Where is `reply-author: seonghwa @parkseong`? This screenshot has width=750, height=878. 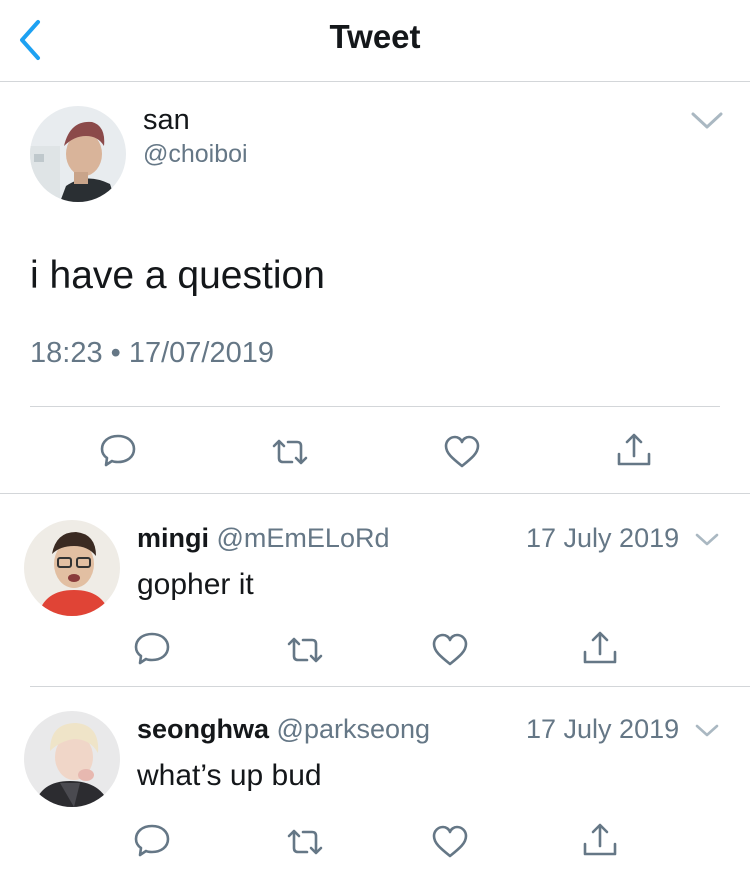 reply-author: seonghwa @parkseong is located at coordinates (283, 729).